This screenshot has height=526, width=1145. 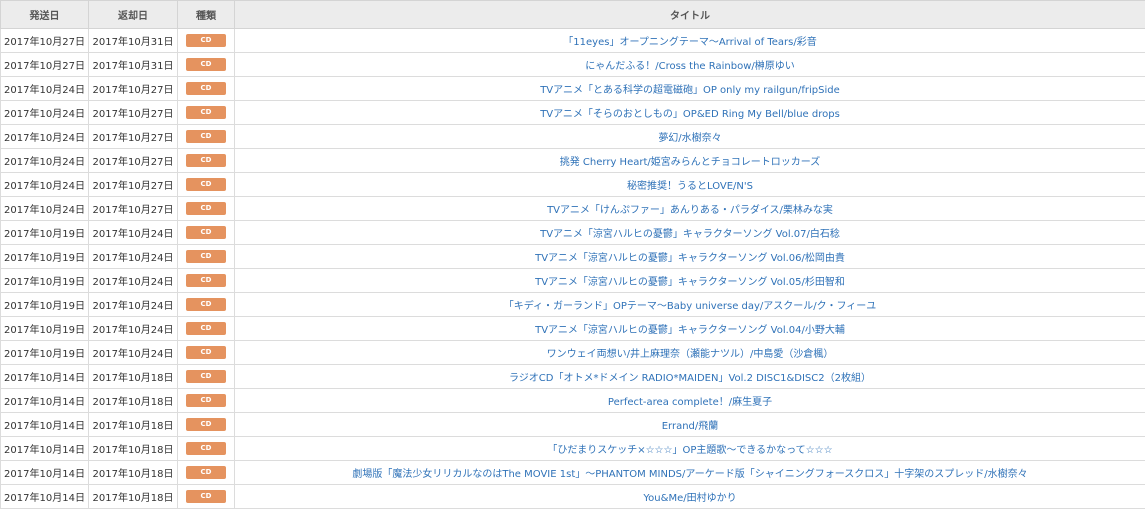 I want to click on title-link: 夢幻/水樹奈々, so click(x=689, y=138).